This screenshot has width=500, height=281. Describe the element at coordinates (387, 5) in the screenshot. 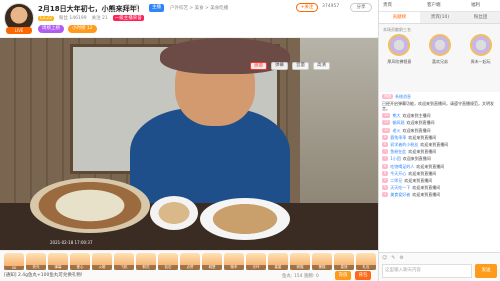

I see `panel-vip-link: 贵宾` at that location.